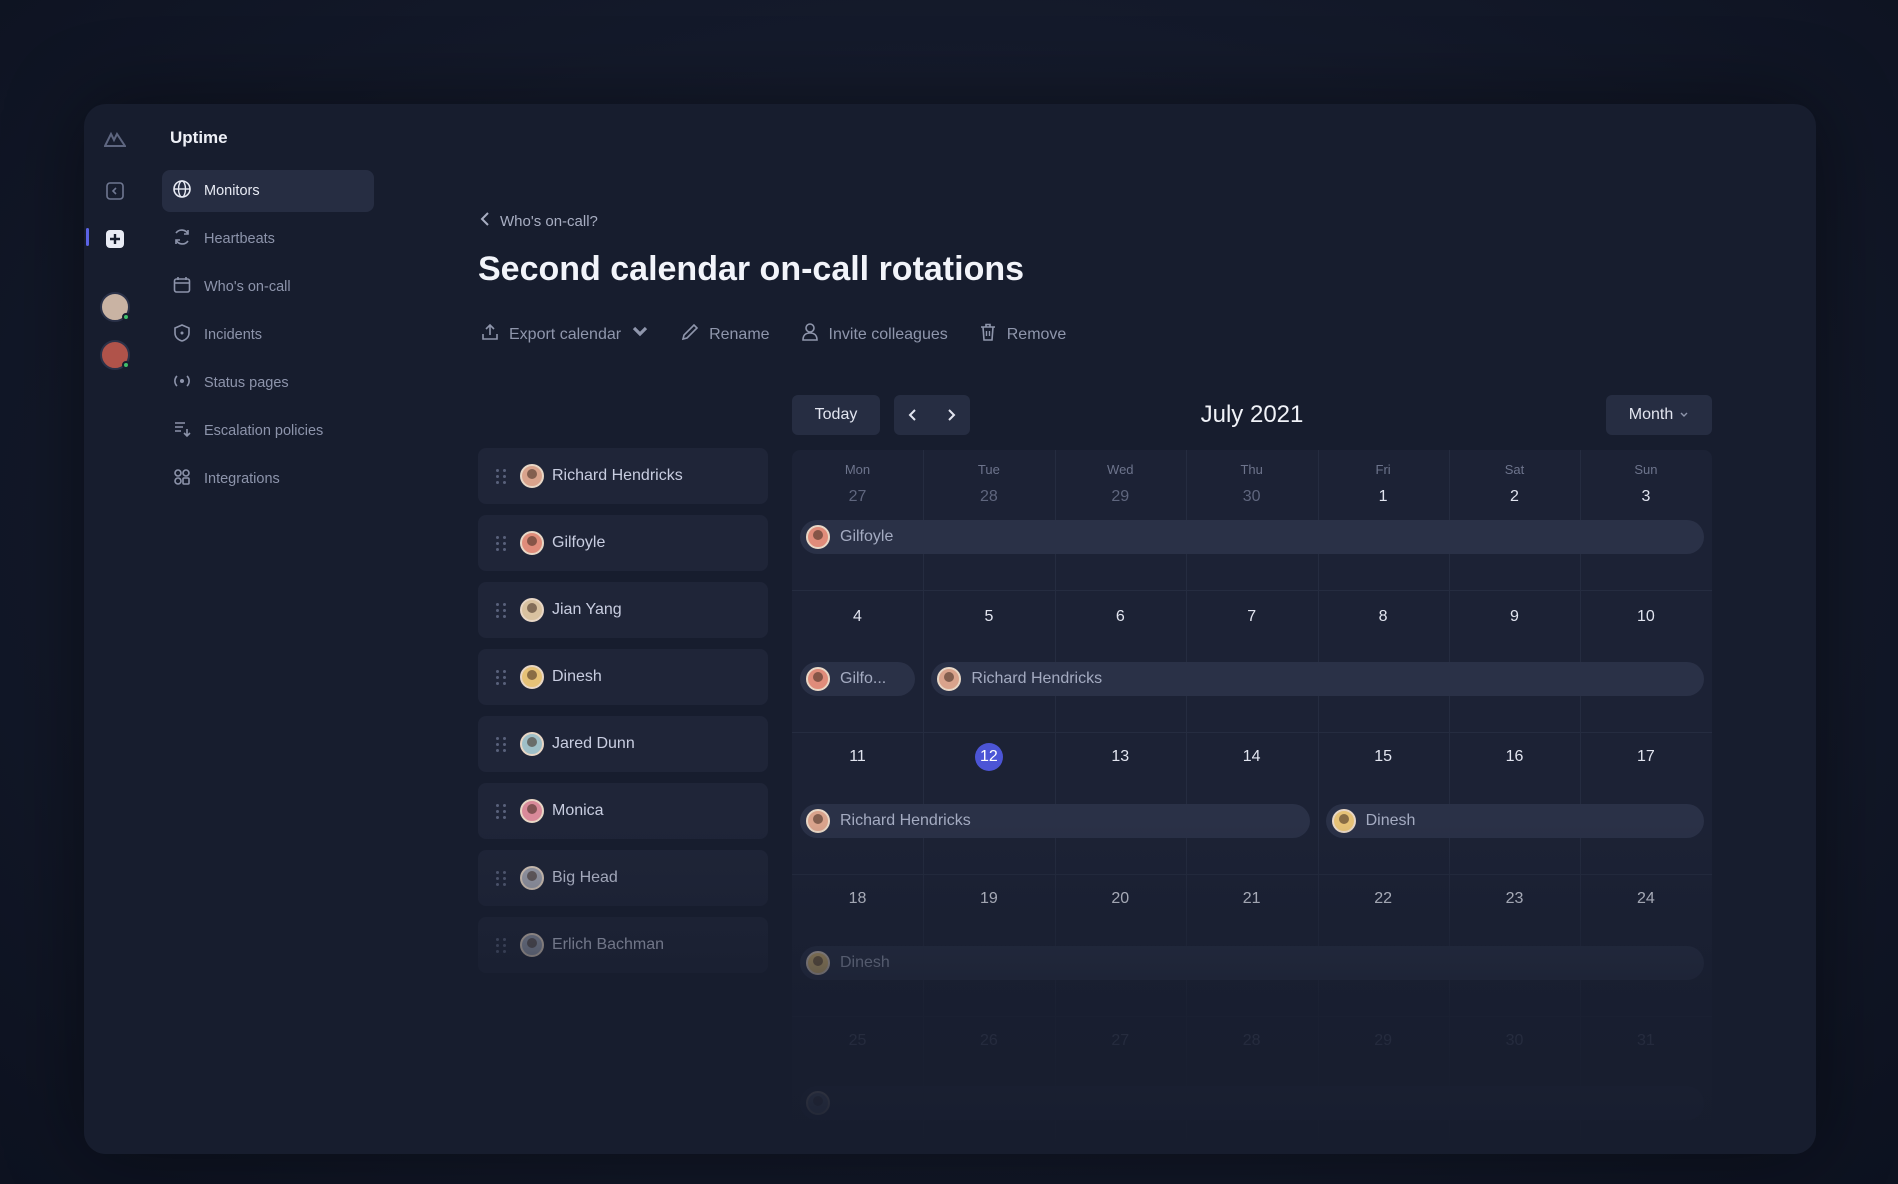 Image resolution: width=1898 pixels, height=1184 pixels. What do you see at coordinates (1251, 617) in the screenshot?
I see `calendar-day: 7` at bounding box center [1251, 617].